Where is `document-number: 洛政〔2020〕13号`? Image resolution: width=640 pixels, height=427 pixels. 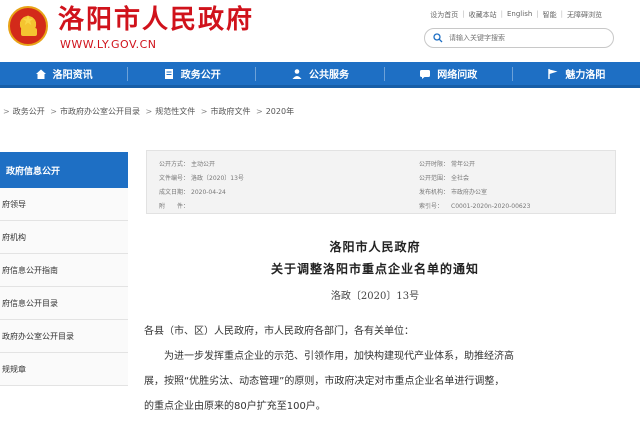
document-number: 洛政〔2020〕13号 is located at coordinates (375, 296).